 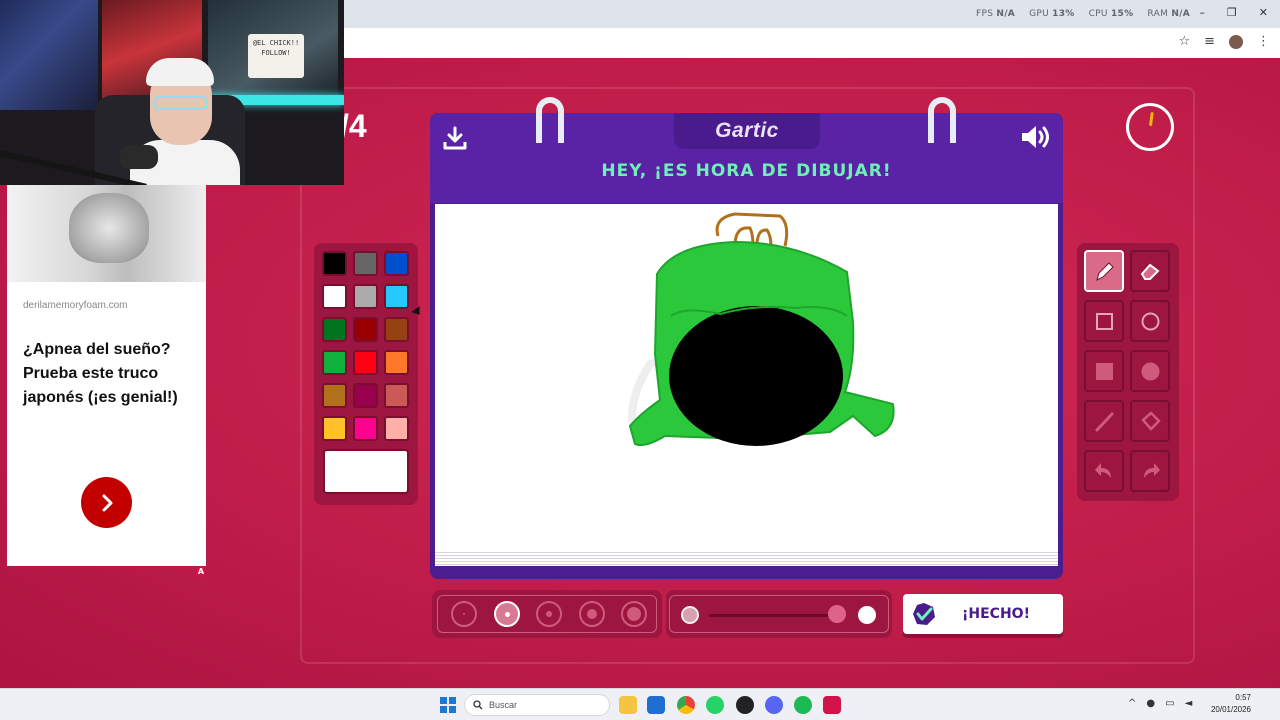 What do you see at coordinates (478, 705) in the screenshot?
I see `search-icon` at bounding box center [478, 705].